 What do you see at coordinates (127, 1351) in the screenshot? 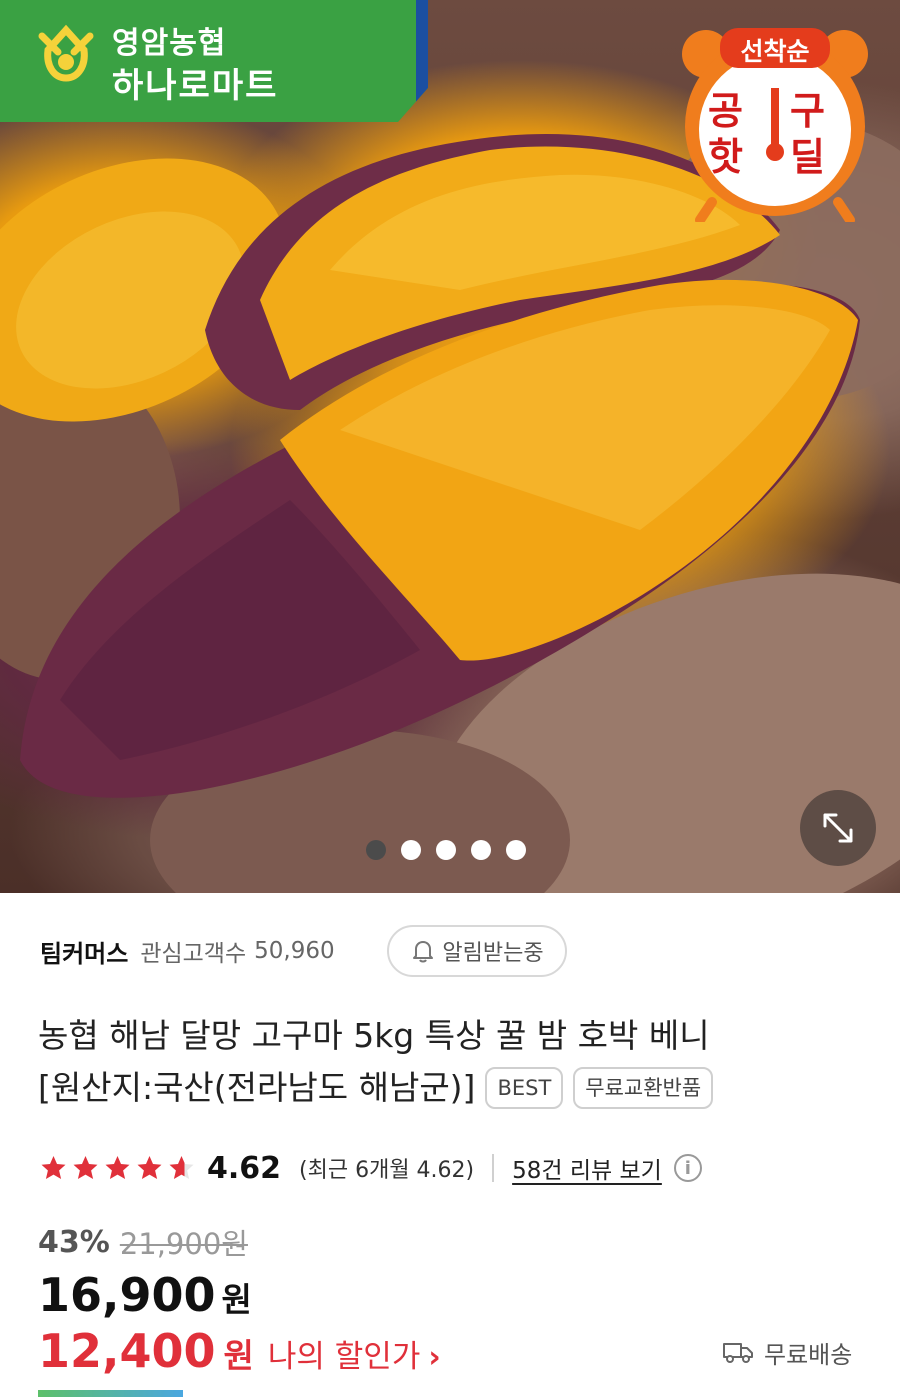
I see `my-discount-price: 12,400` at bounding box center [127, 1351].